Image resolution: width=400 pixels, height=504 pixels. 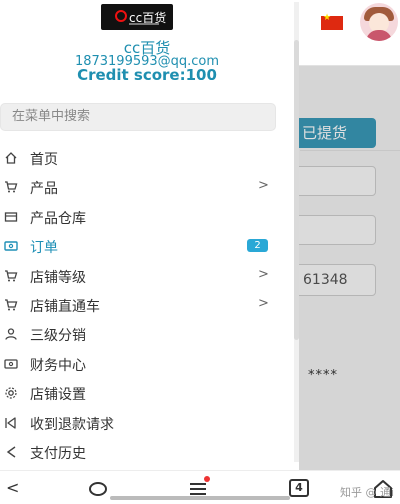 I want to click on warehouse-icon, so click(x=11, y=217).